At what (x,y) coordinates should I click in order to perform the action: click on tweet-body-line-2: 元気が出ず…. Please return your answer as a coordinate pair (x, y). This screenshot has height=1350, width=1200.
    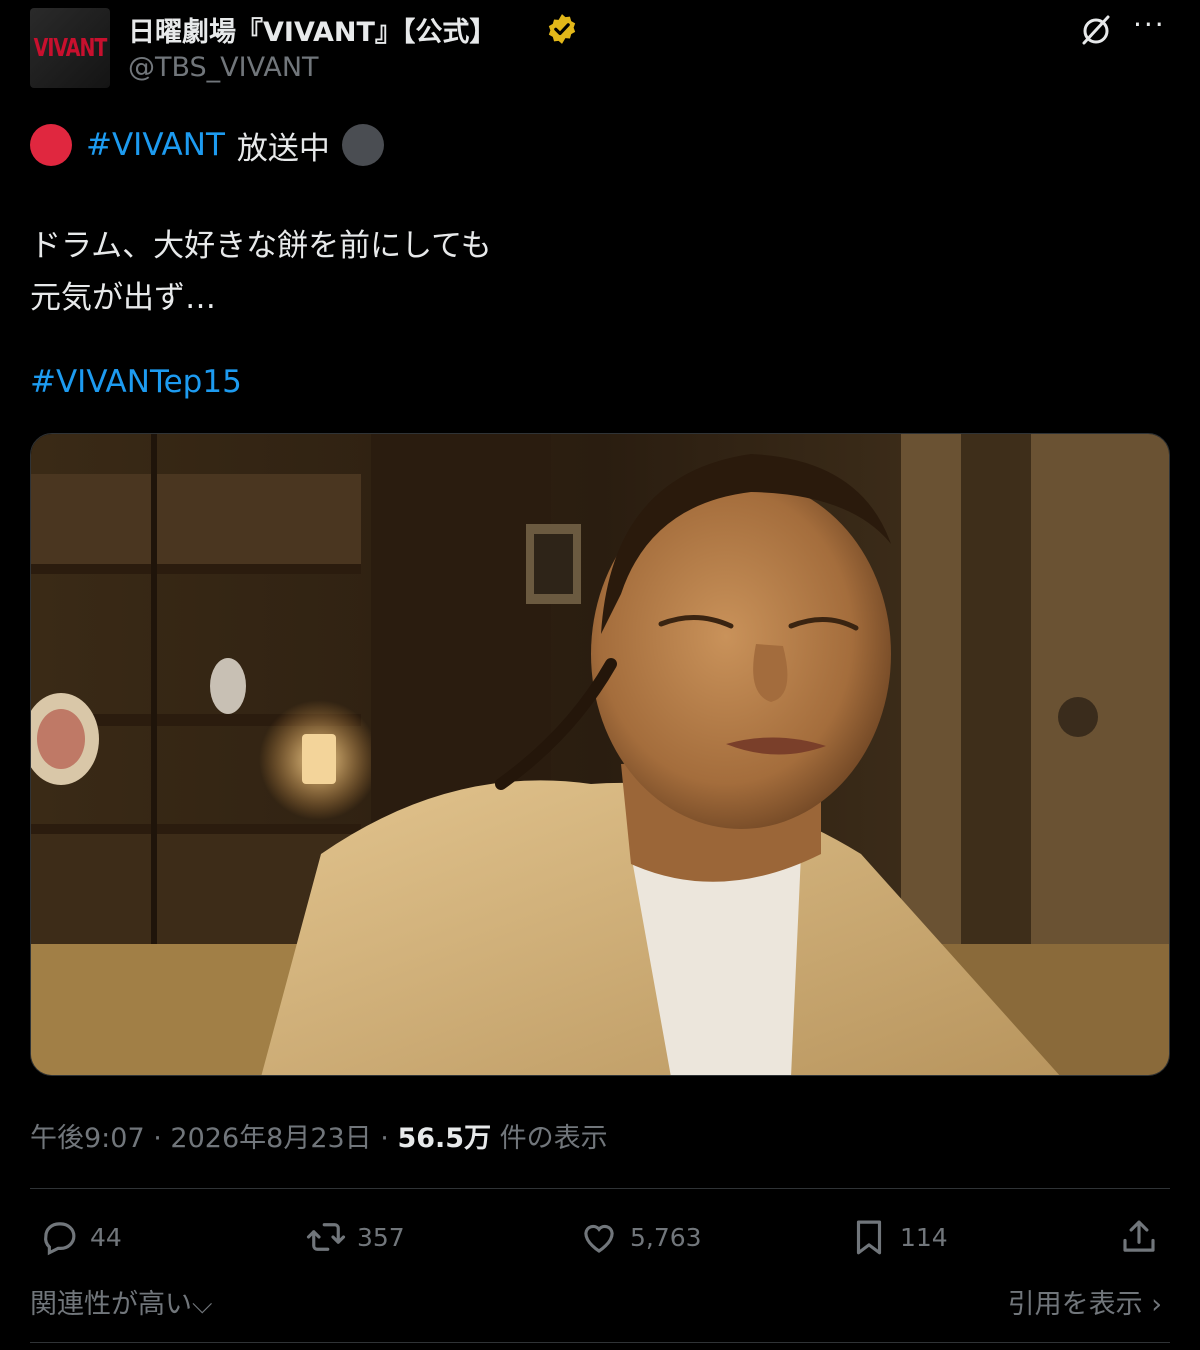
    Looking at the image, I should click on (123, 298).